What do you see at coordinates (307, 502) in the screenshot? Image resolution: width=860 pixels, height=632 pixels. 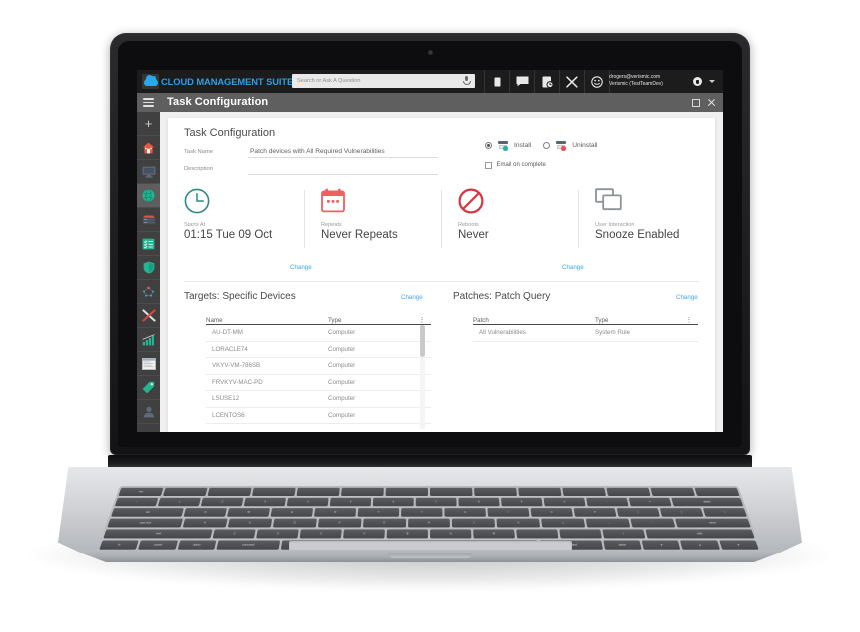 I see `key: 4` at bounding box center [307, 502].